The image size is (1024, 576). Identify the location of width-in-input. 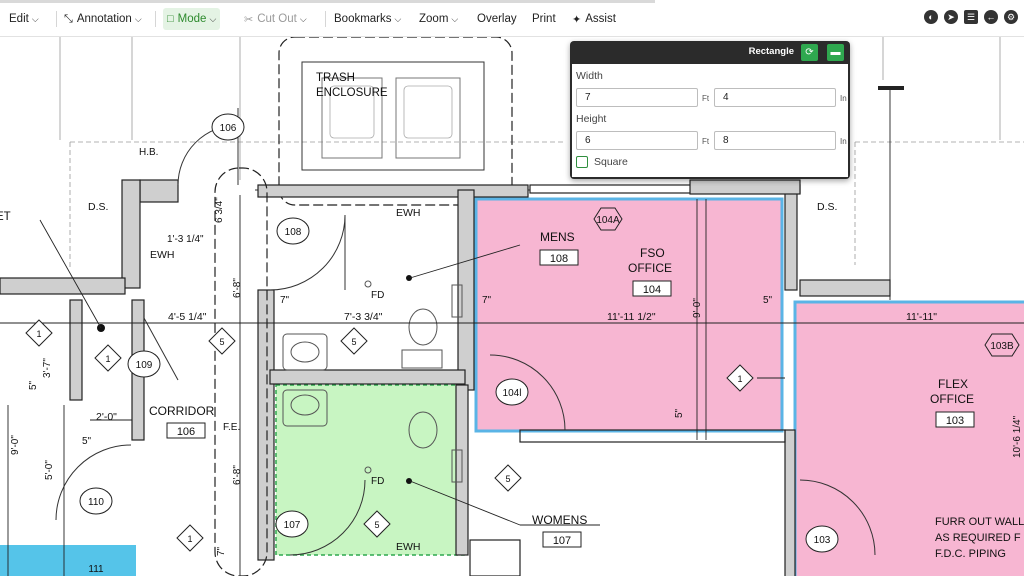
(775, 97).